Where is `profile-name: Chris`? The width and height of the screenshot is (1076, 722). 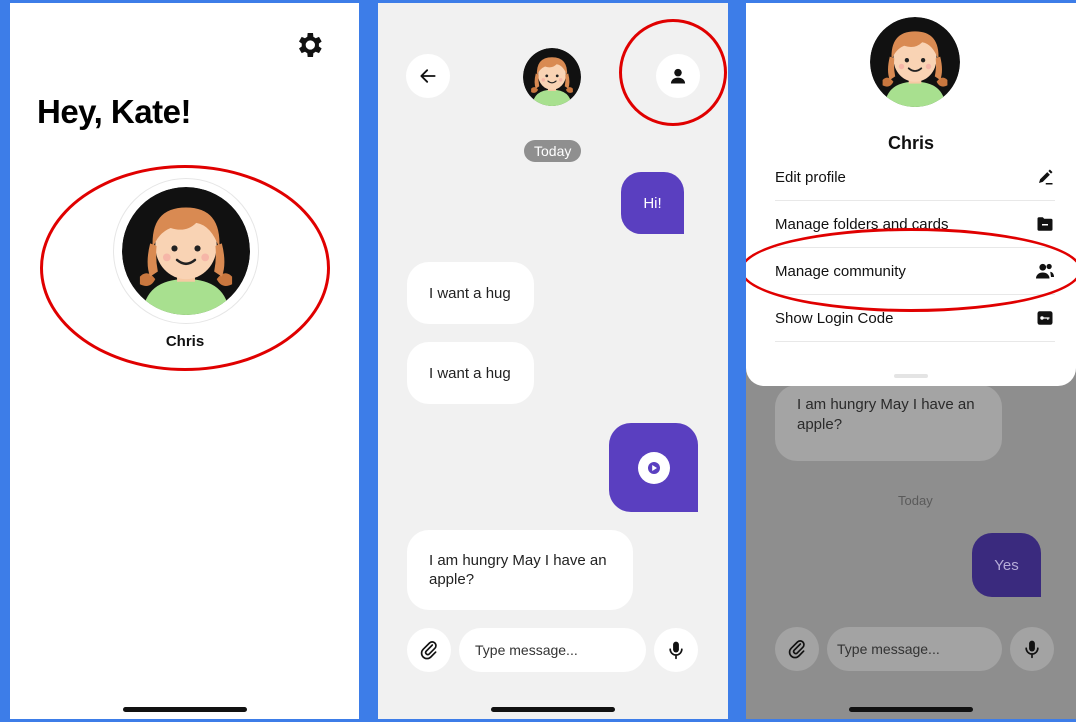
profile-name: Chris is located at coordinates (910, 143).